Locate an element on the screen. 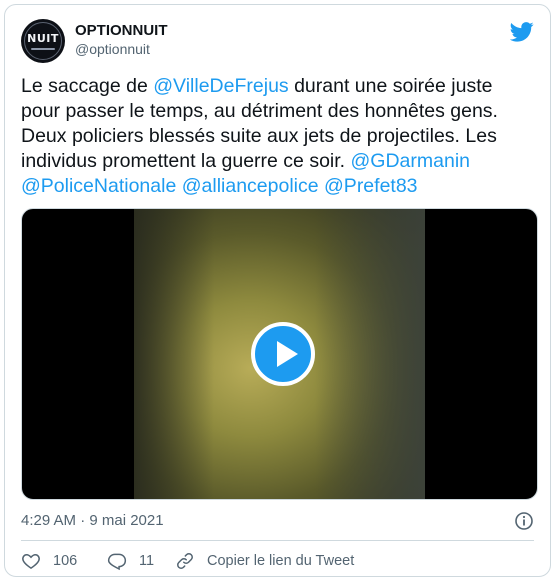 Image resolution: width=557 pixels, height=583 pixels. mention-link: @GDarmanin is located at coordinates (411, 161).